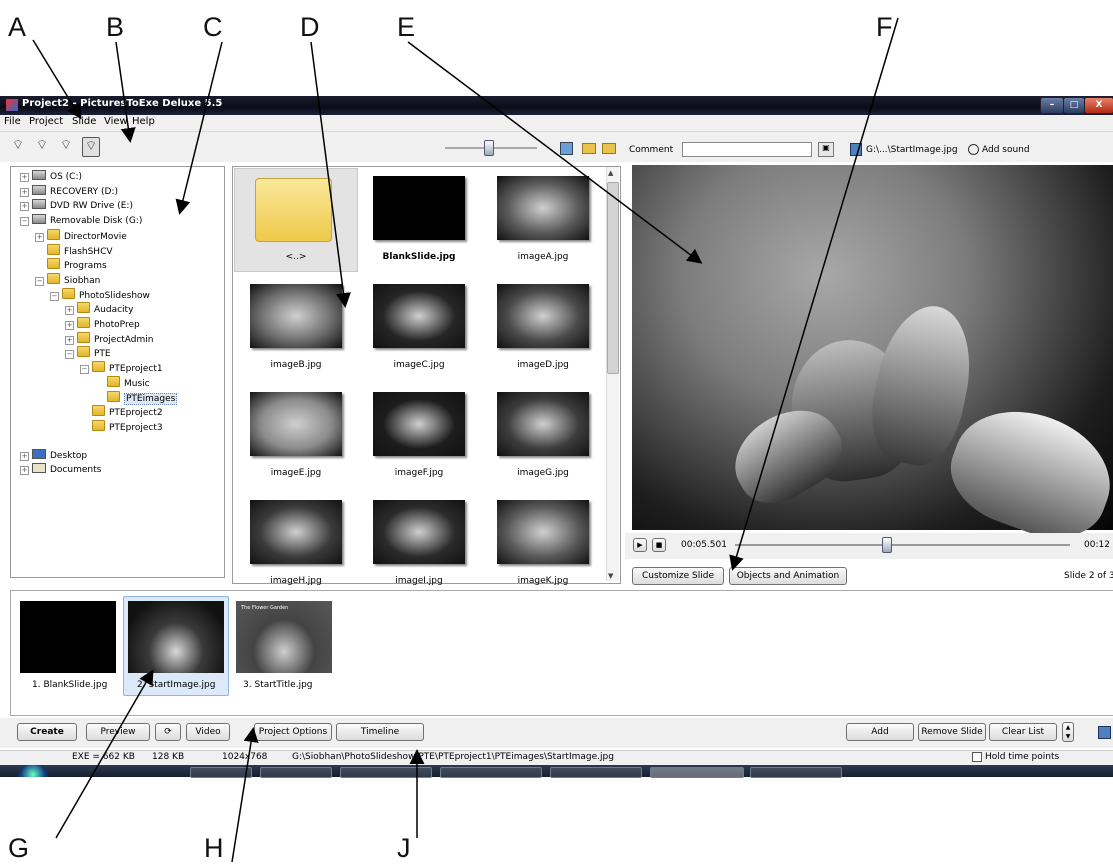  Describe the element at coordinates (74, 250) in the screenshot. I see `tree-item: FlashSHCV` at that location.